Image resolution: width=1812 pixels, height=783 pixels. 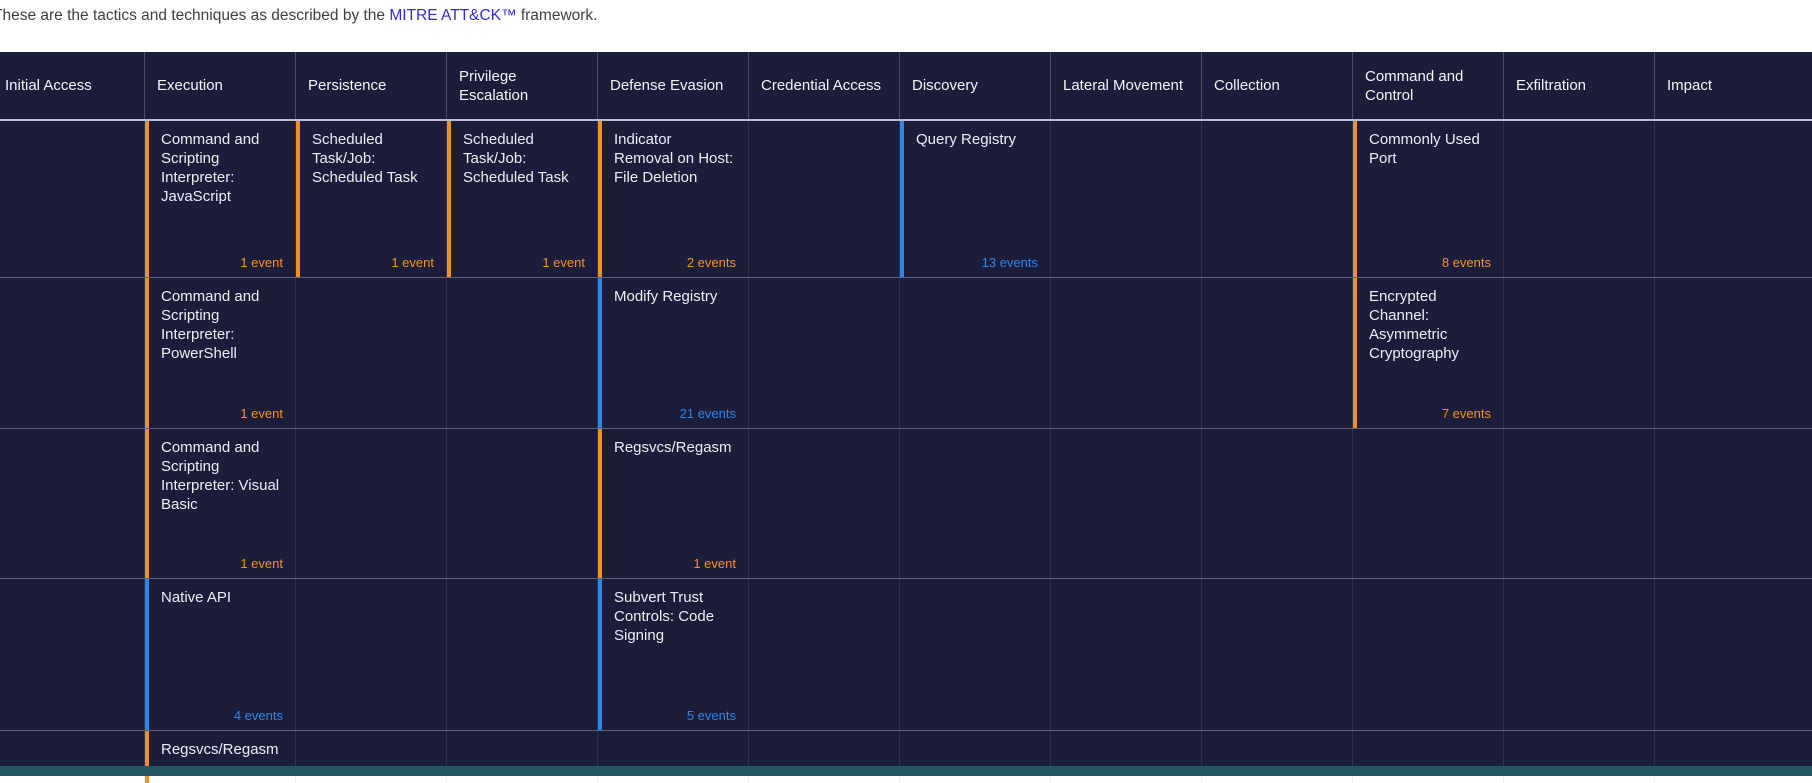 I want to click on event-count: 2 events, so click(x=711, y=262).